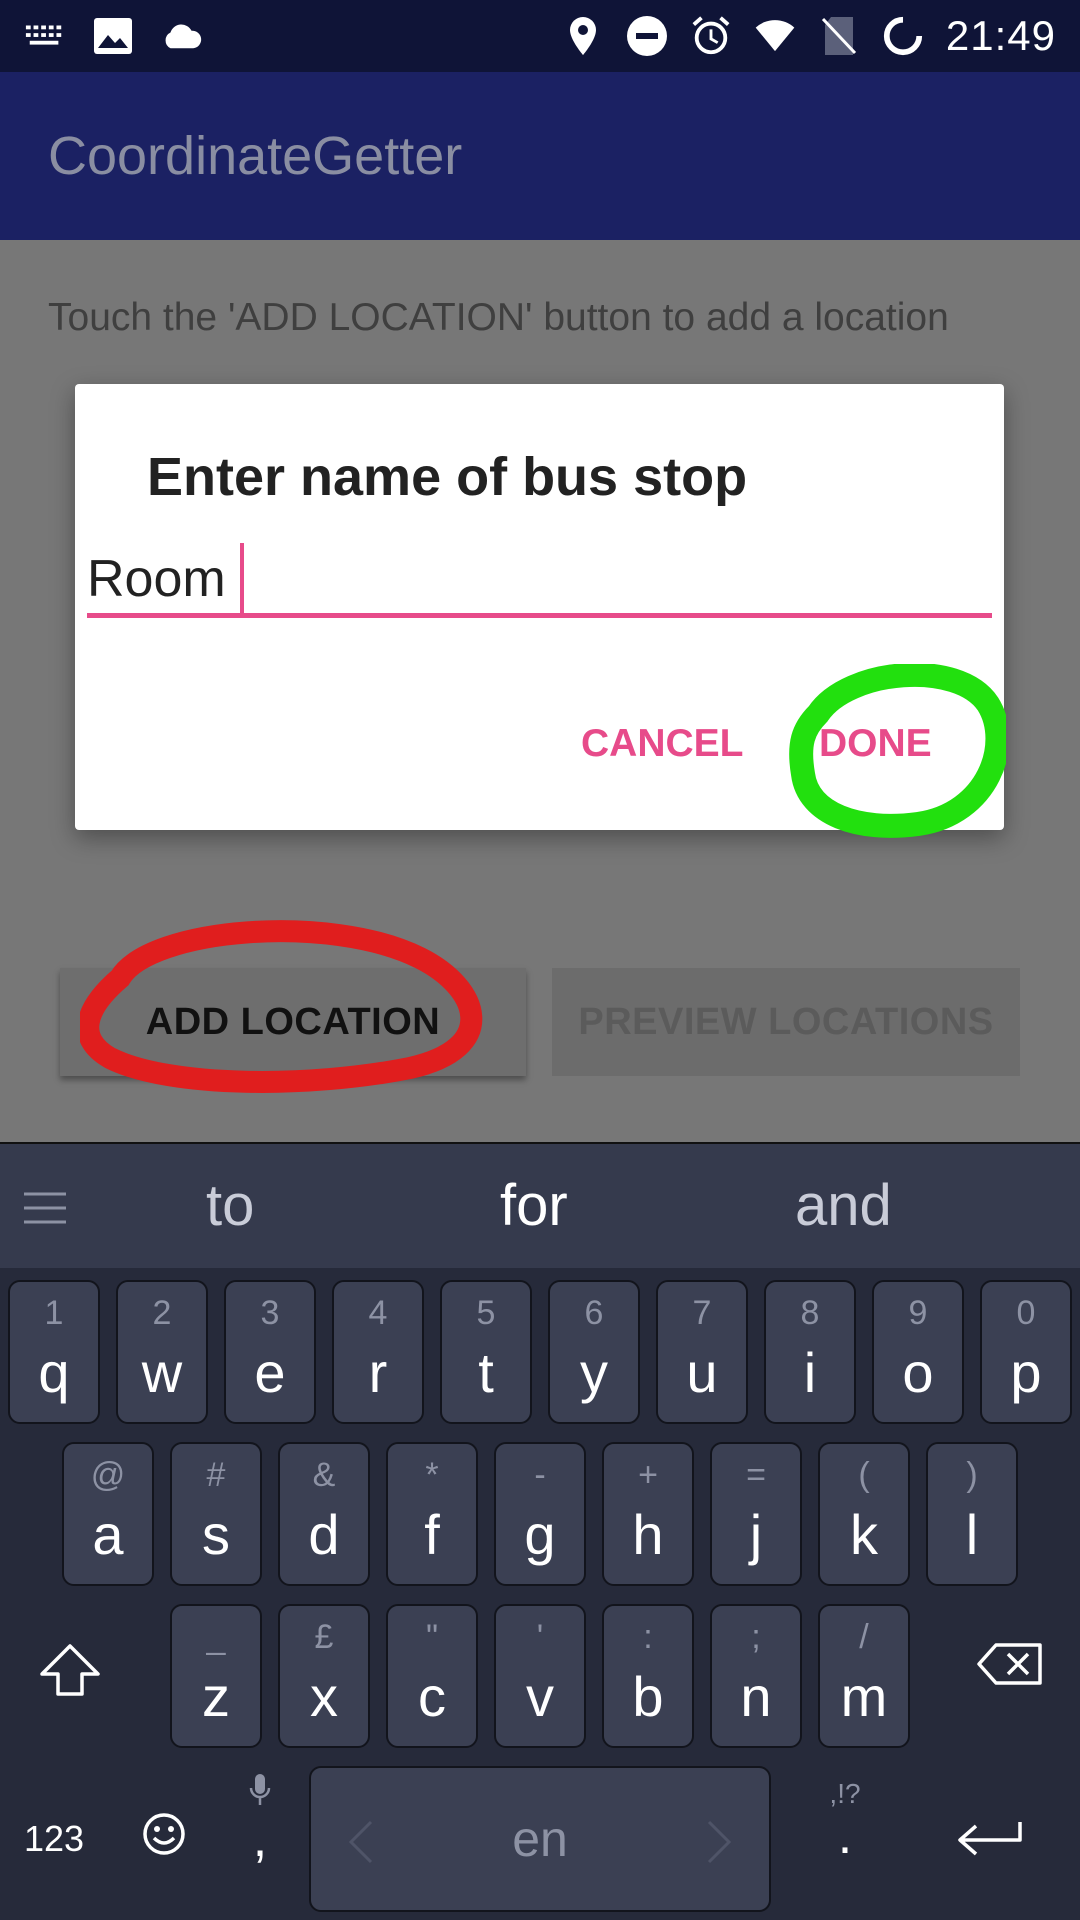  I want to click on location-icon, so click(583, 36).